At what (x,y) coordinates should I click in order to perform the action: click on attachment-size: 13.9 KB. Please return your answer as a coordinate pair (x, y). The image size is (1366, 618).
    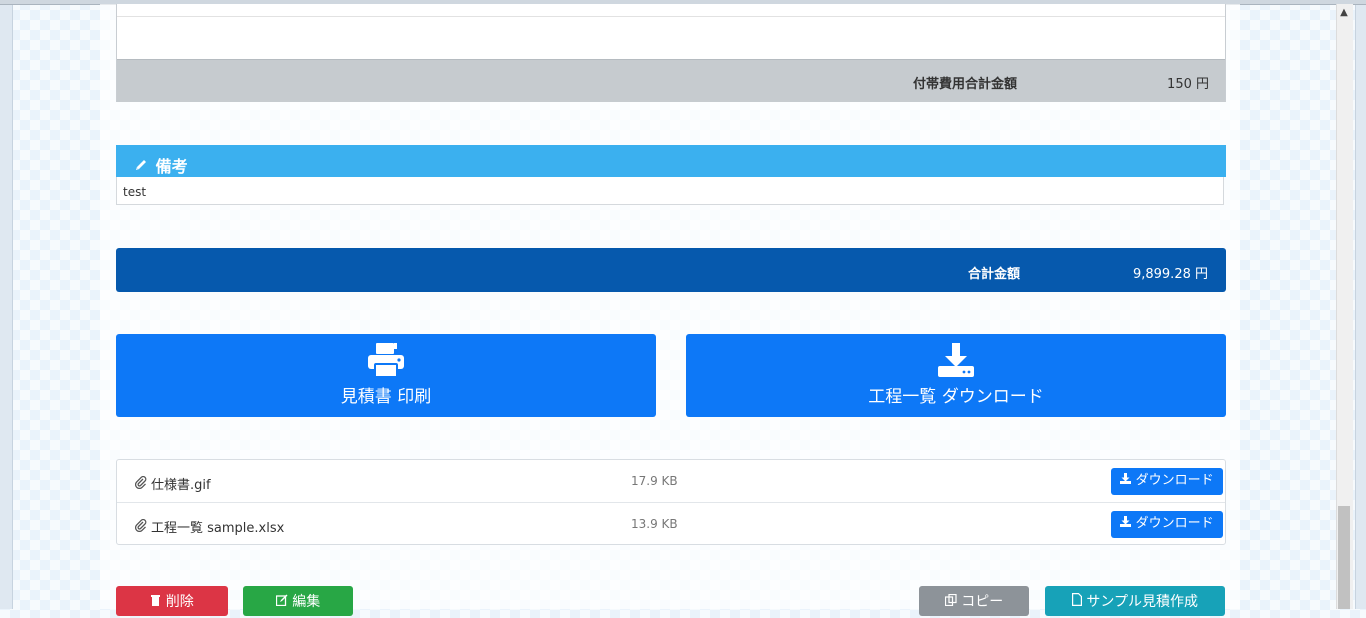
    Looking at the image, I should click on (654, 524).